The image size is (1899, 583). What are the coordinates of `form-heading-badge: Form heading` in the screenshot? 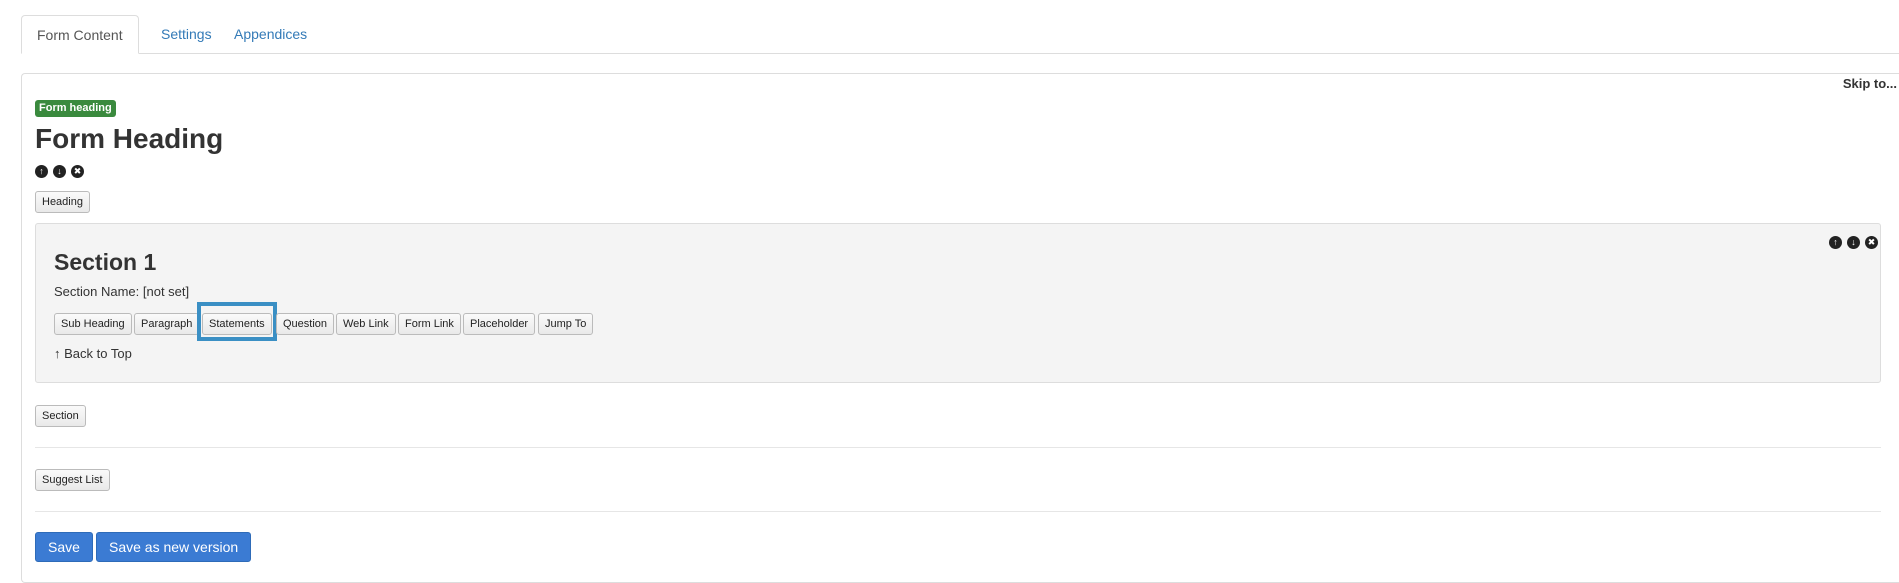 It's located at (75, 108).